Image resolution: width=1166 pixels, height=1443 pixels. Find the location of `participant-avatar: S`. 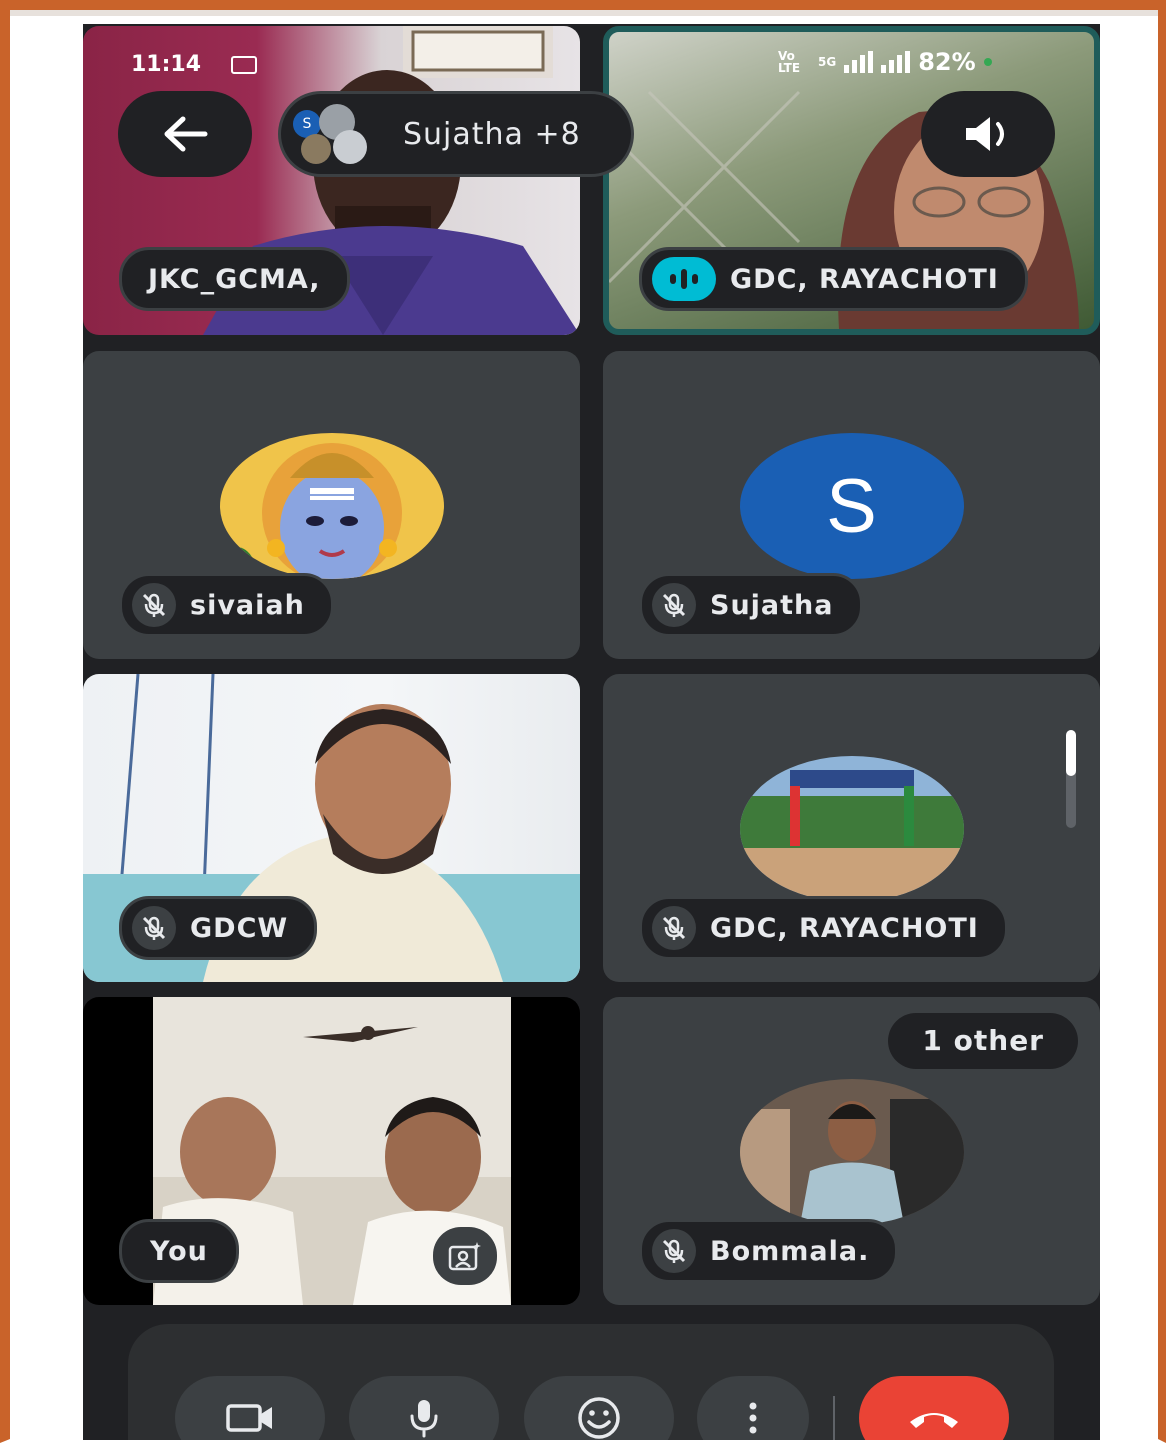

participant-avatar: S is located at coordinates (851, 506).